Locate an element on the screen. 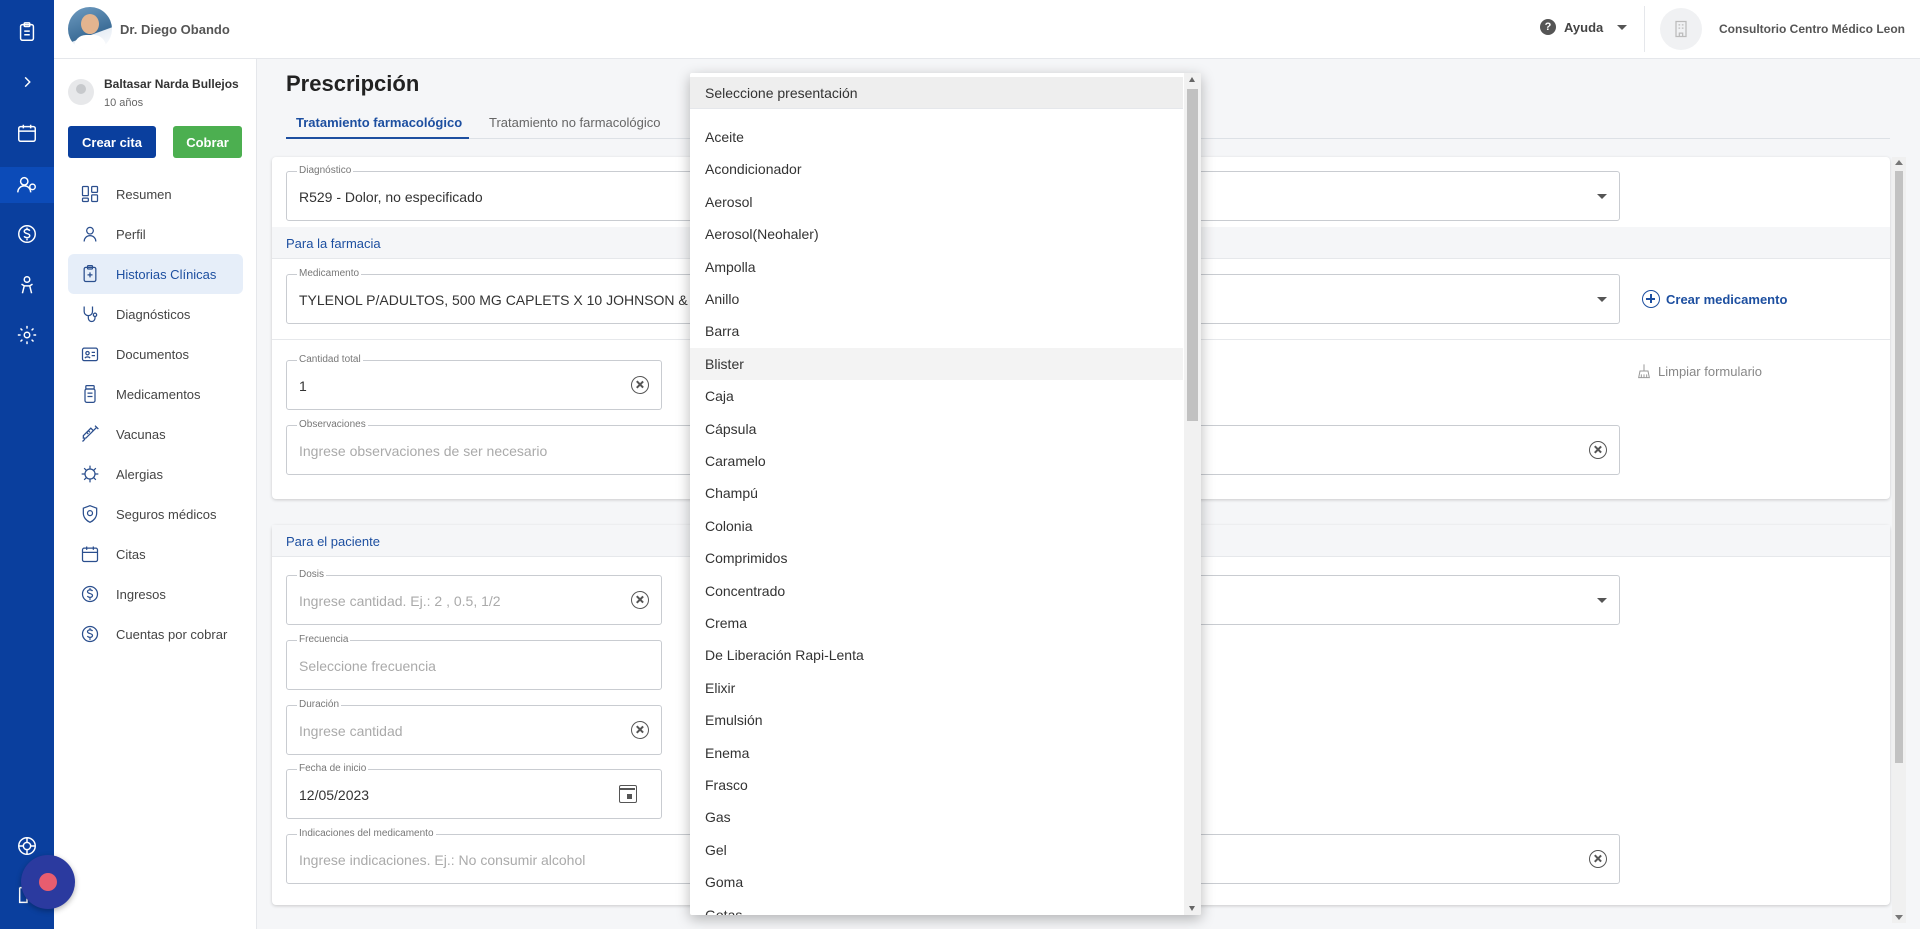 Image resolution: width=1920 pixels, height=929 pixels. duration-label: Duración is located at coordinates (319, 704).